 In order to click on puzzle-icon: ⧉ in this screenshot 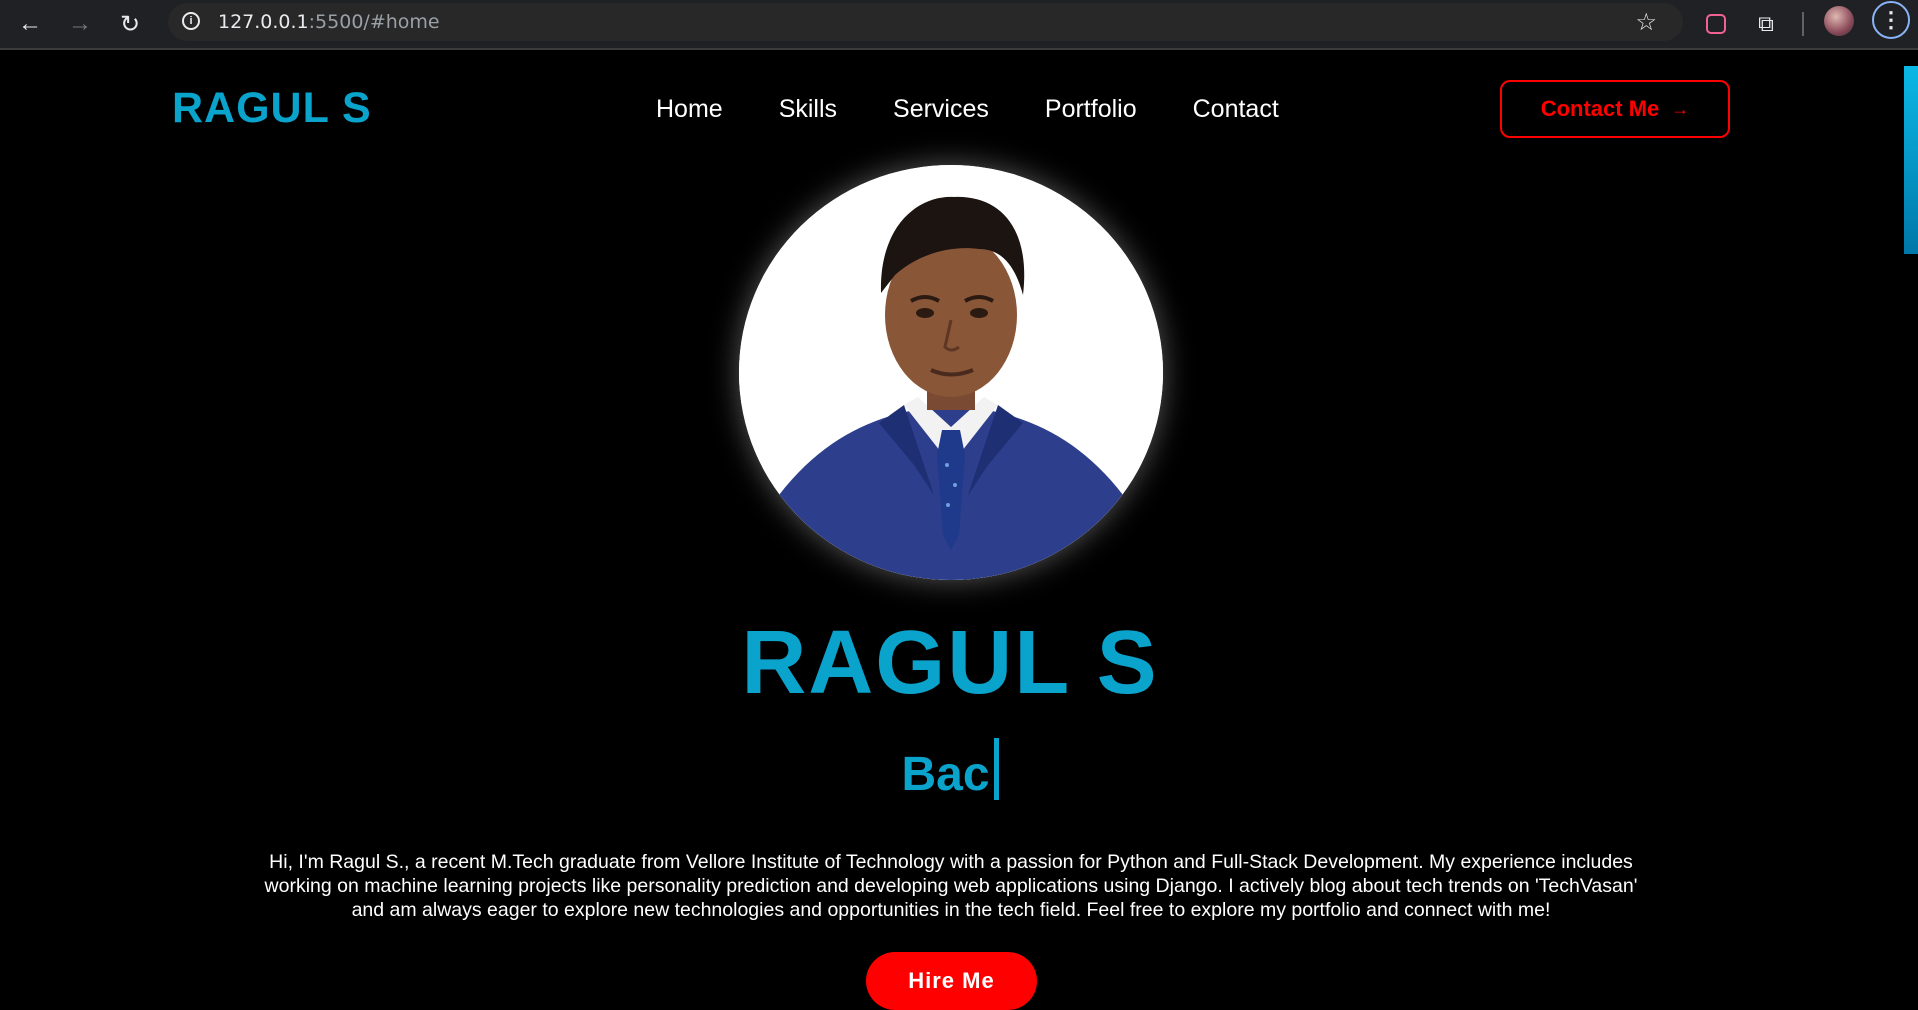, I will do `click(1766, 24)`.